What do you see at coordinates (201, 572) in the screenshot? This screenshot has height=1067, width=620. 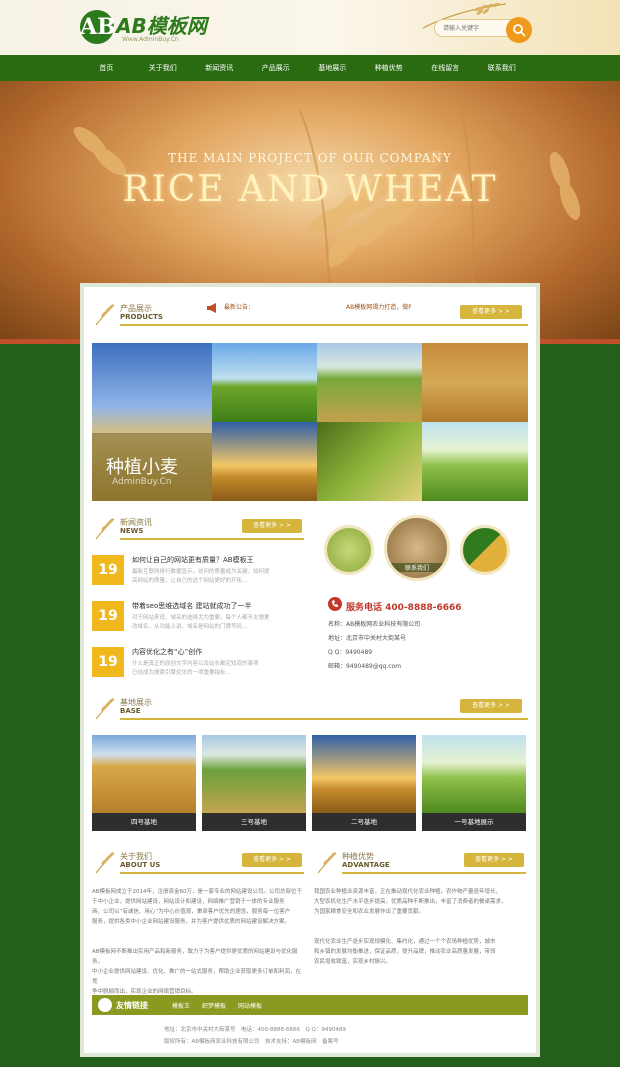 I see `news-summary: 最新互联网排行数据显示，访问的质量成为关键，如何提` at bounding box center [201, 572].